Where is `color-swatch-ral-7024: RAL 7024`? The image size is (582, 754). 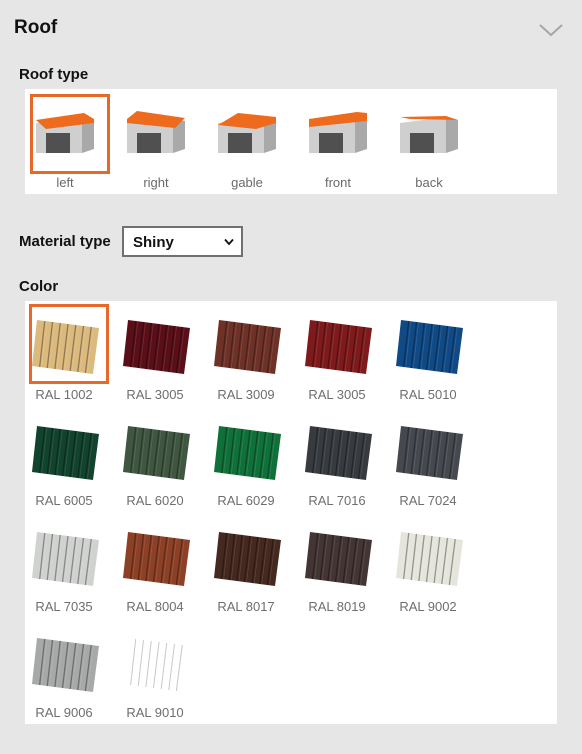
color-swatch-ral-7024: RAL 7024 is located at coordinates (433, 459).